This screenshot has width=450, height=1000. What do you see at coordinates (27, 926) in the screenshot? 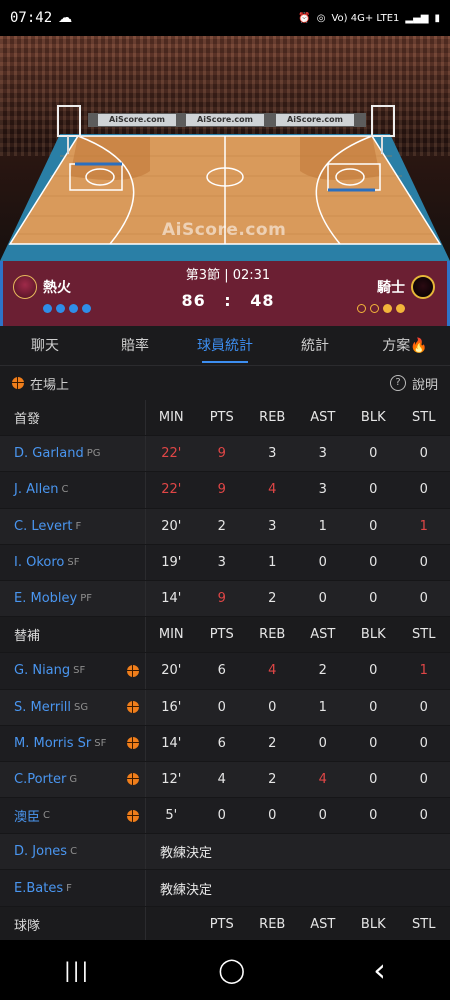
I see `section-title: 球隊` at bounding box center [27, 926].